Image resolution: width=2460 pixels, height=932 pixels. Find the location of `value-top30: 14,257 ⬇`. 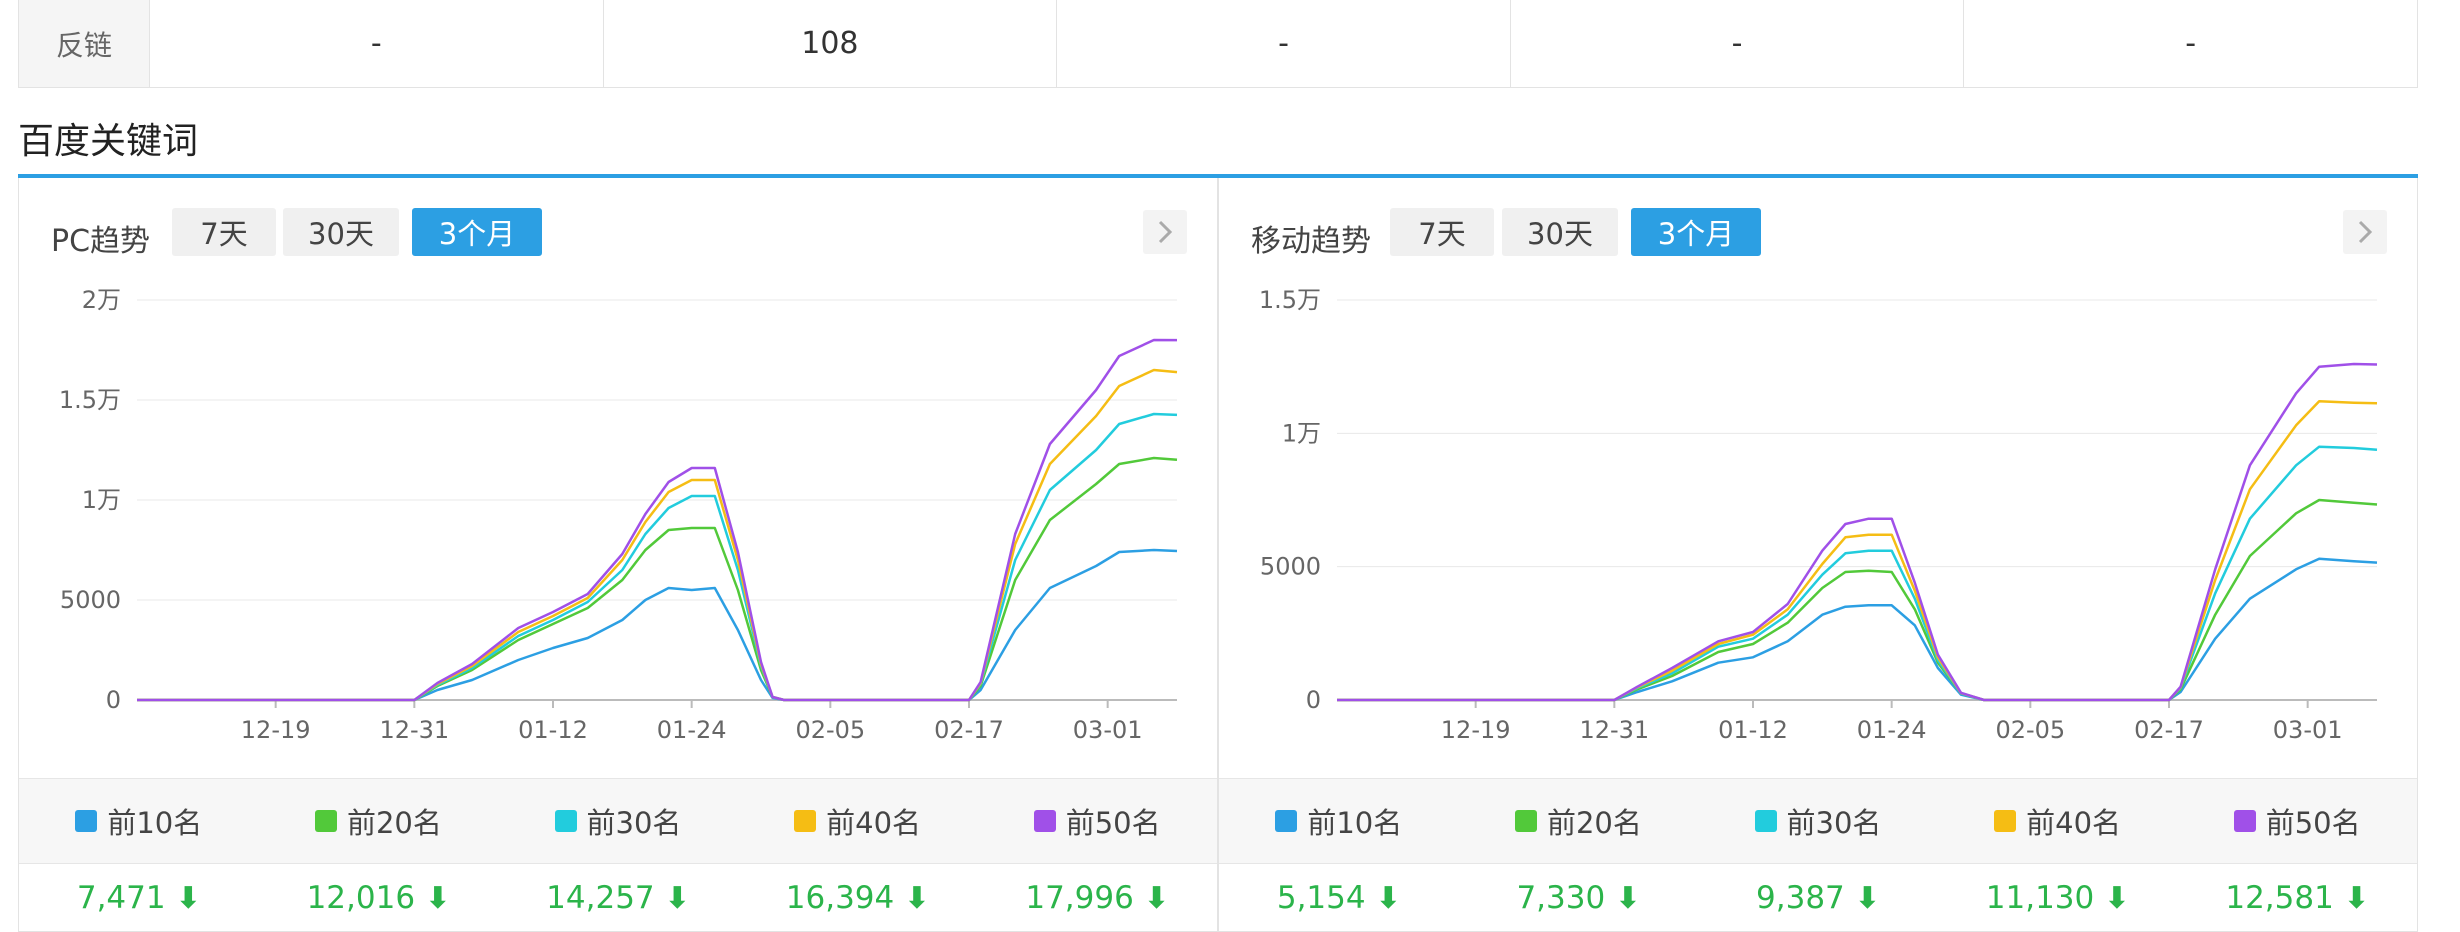

value-top30: 14,257 ⬇ is located at coordinates (618, 898).